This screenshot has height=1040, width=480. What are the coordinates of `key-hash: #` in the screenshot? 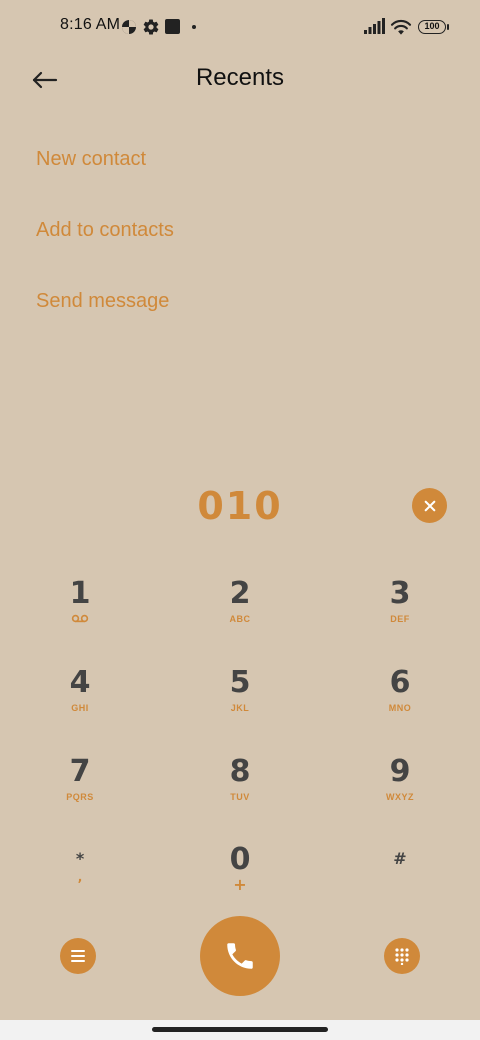 It's located at (400, 882).